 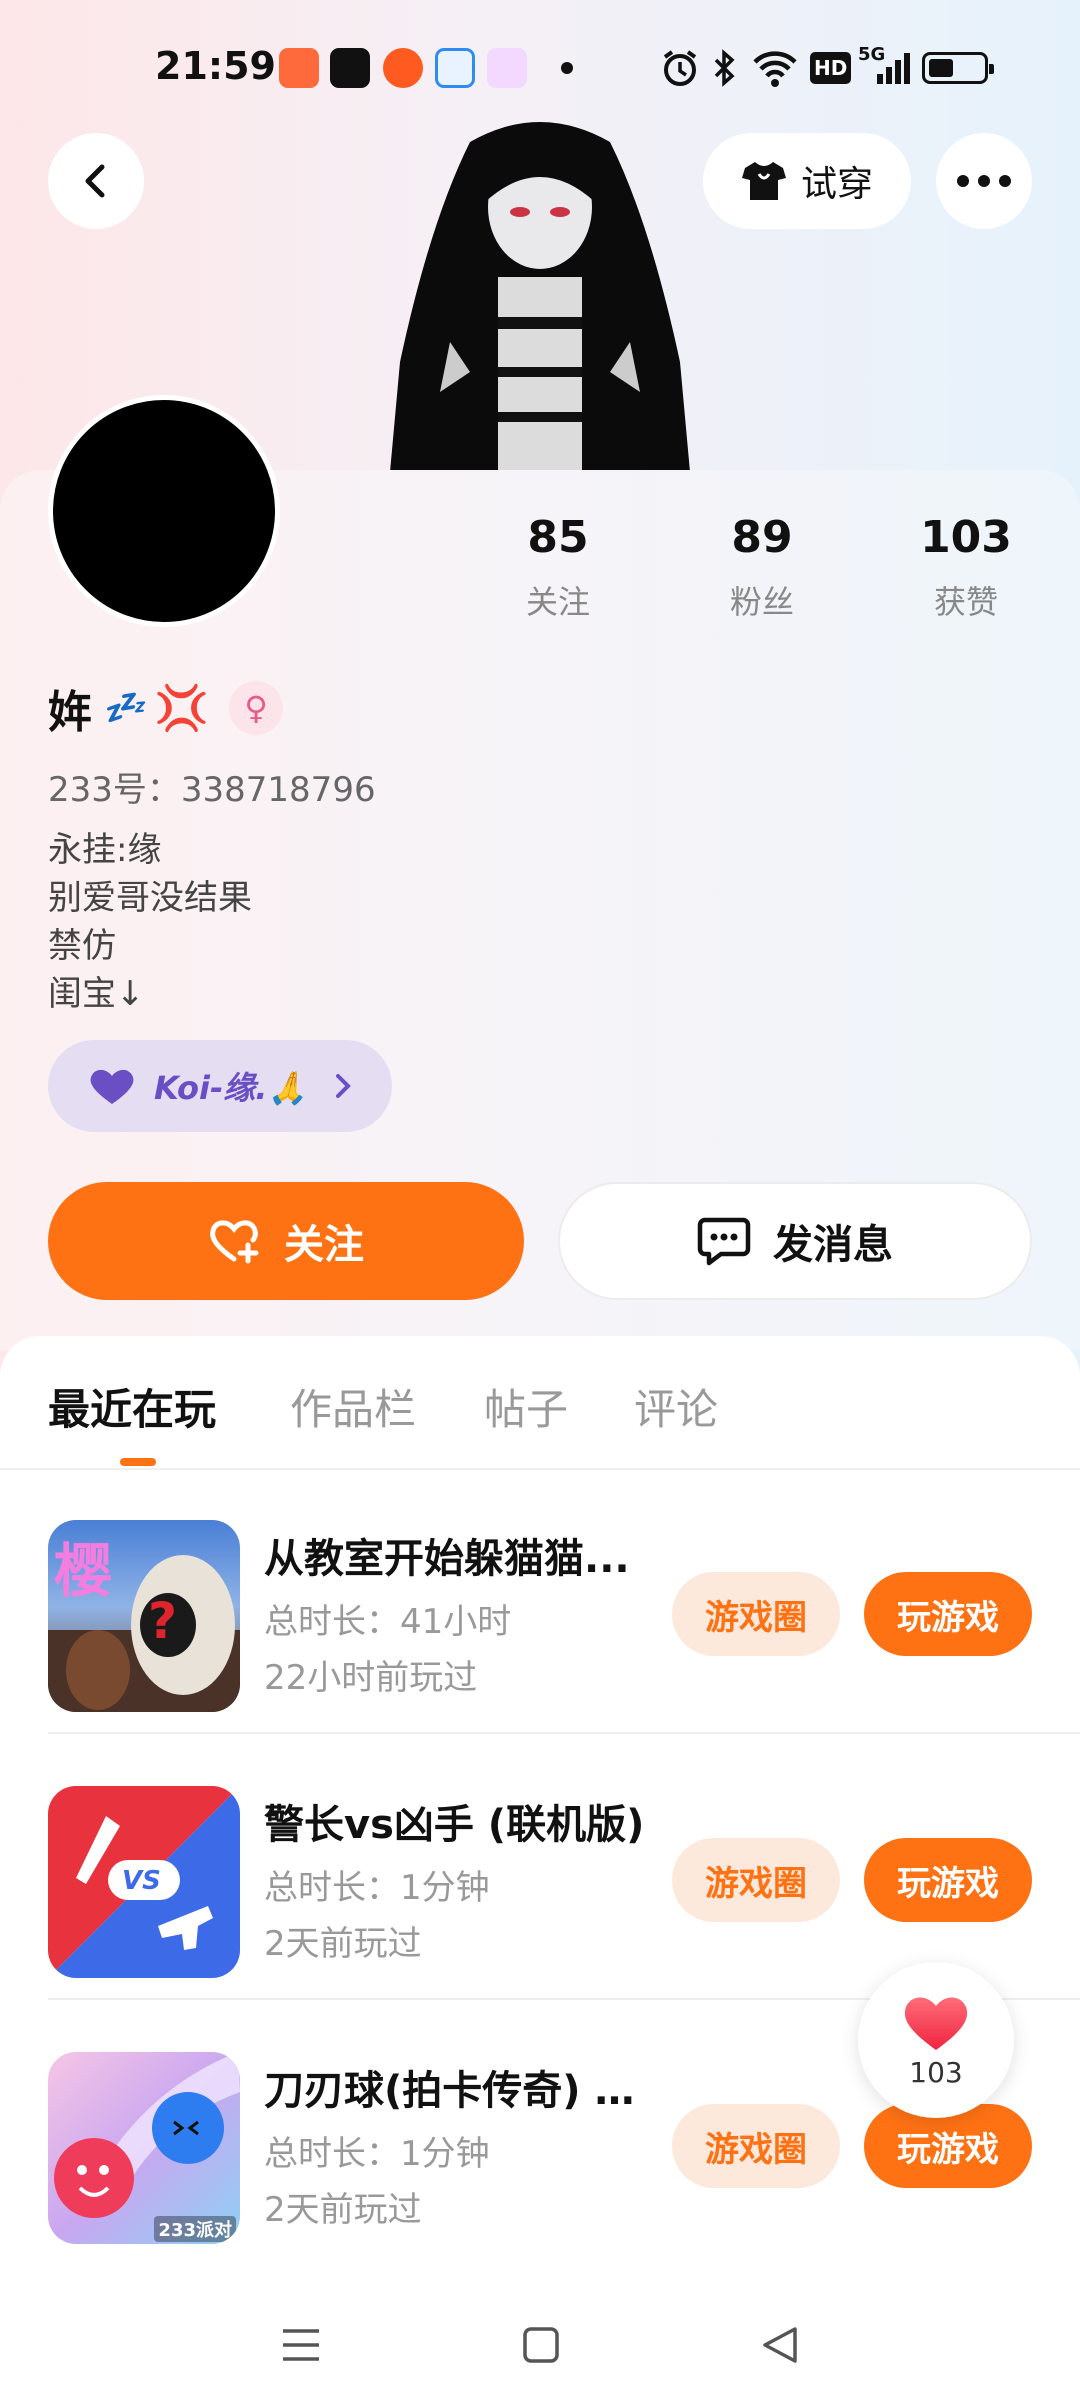 What do you see at coordinates (775, 69) in the screenshot?
I see `wifi-icon` at bounding box center [775, 69].